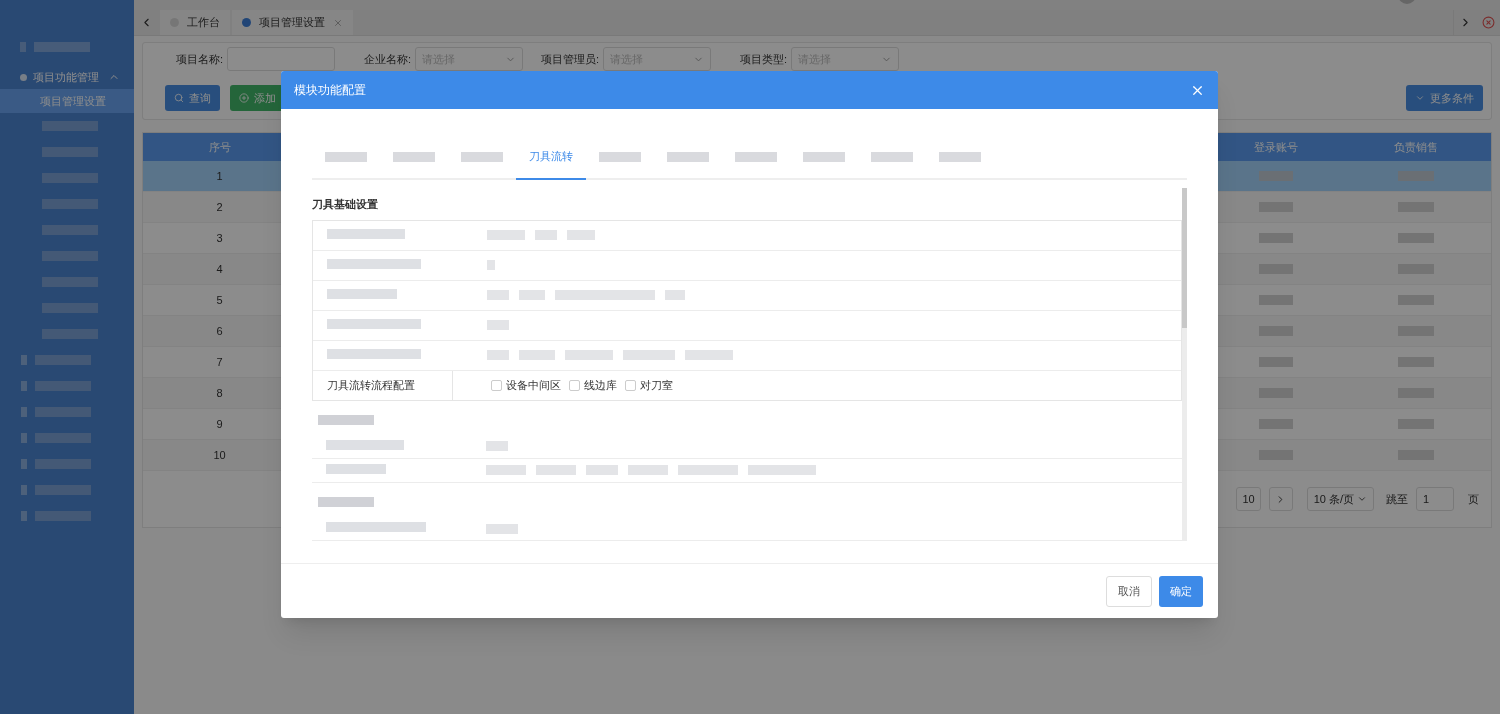 This screenshot has width=1500, height=714. What do you see at coordinates (192, 98) in the screenshot?
I see `search-button: 查询` at bounding box center [192, 98].